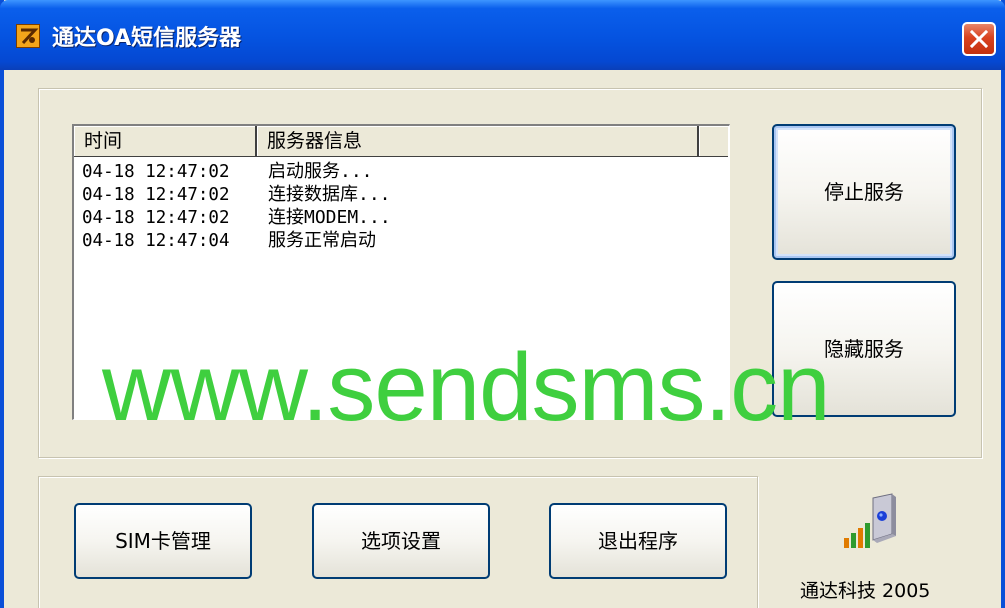 The image size is (1005, 608). Describe the element at coordinates (156, 241) in the screenshot. I see `log-time: 04-18 12:47:04` at that location.